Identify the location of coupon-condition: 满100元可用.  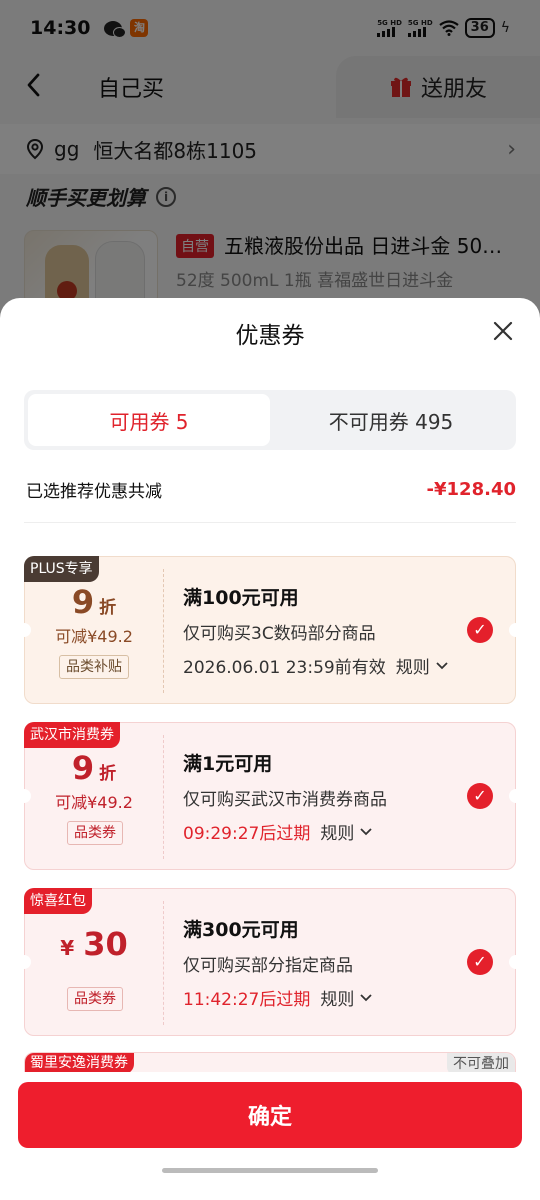
(241, 598).